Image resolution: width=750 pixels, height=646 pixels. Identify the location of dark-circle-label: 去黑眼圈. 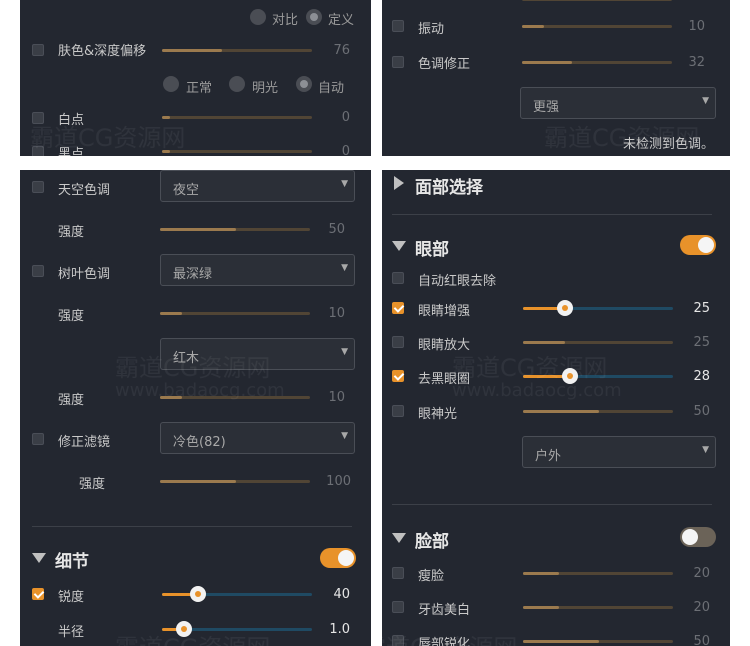
(444, 379).